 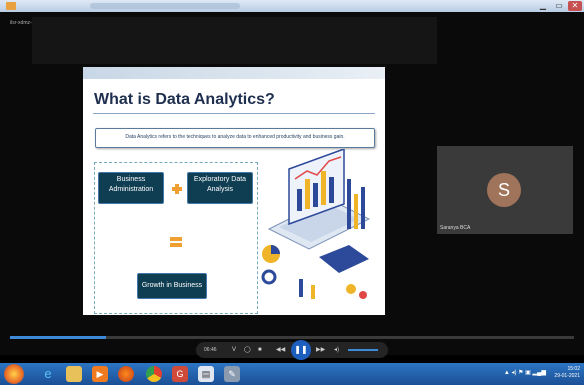 What do you see at coordinates (316, 224) in the screenshot?
I see `analytics-illustration` at bounding box center [316, 224].